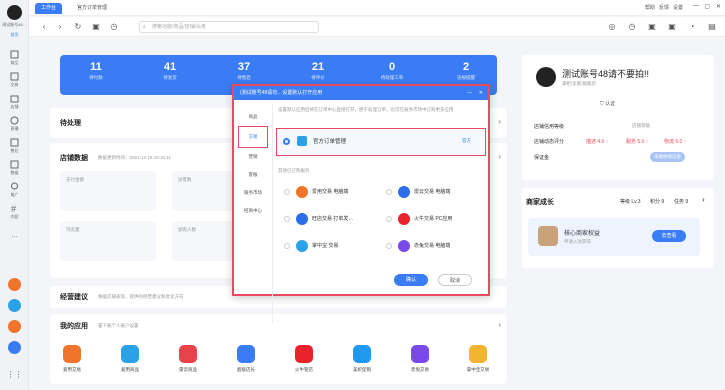 Image resolution: width=725 pixels, height=390 pixels. Describe the element at coordinates (114, 27) in the screenshot. I see `history-icon: ◷` at that location.